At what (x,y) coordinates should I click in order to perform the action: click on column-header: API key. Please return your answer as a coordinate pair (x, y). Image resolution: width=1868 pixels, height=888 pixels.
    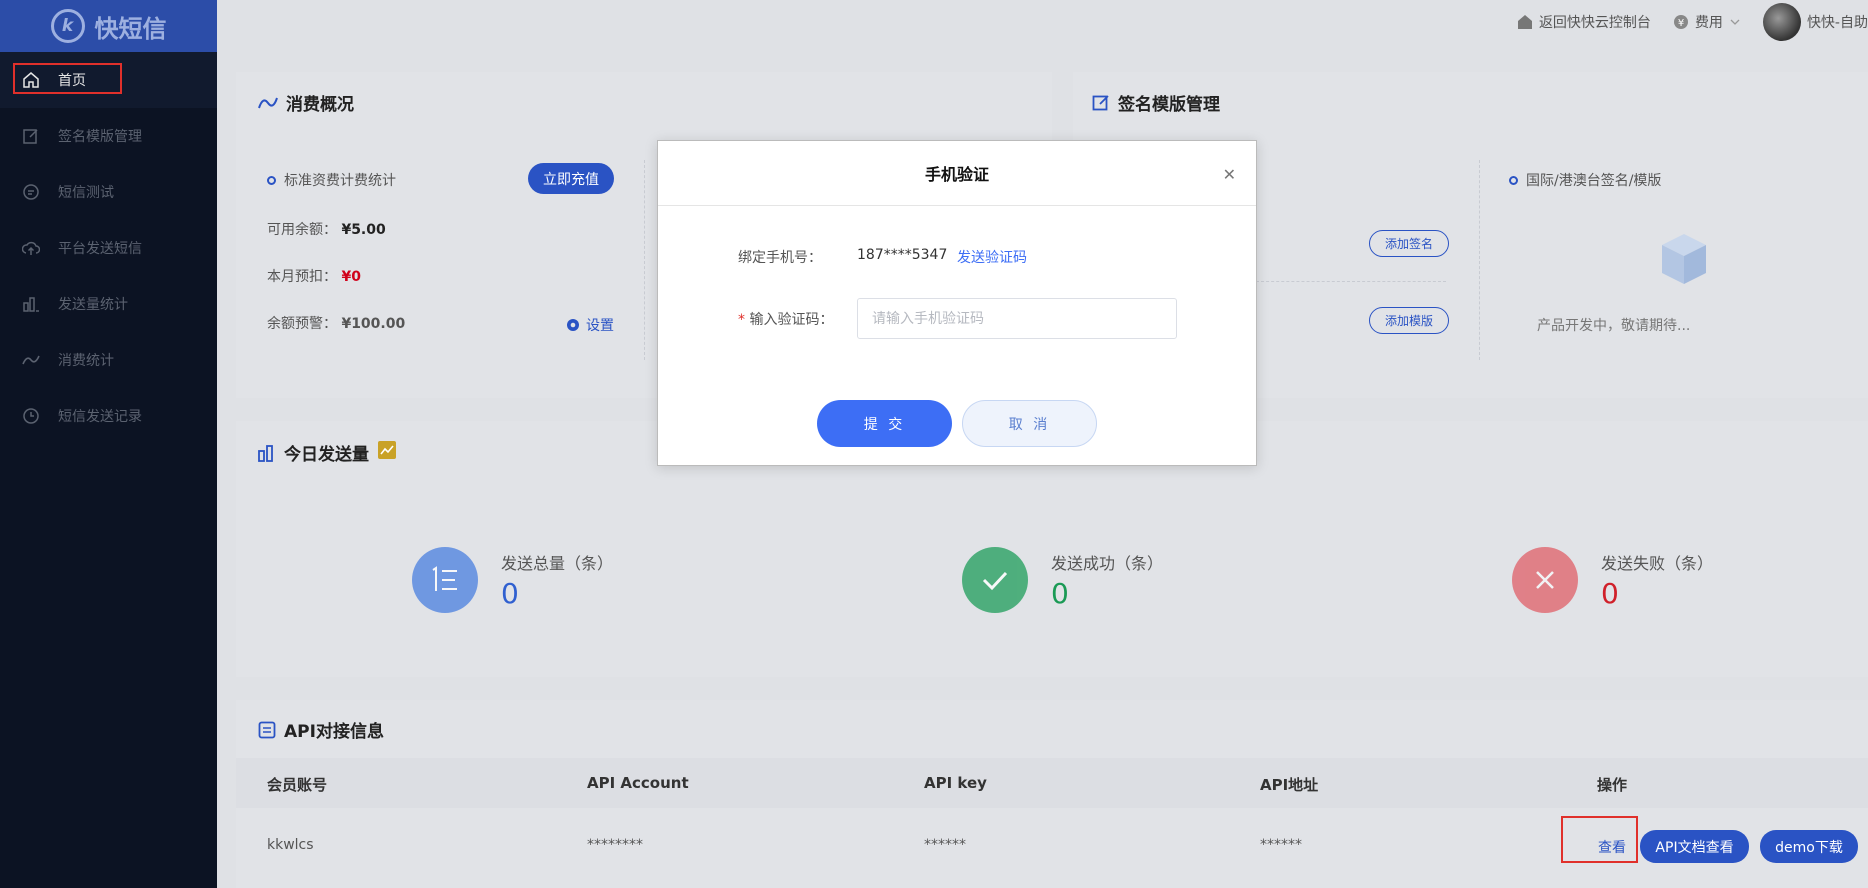
    Looking at the image, I should click on (955, 783).